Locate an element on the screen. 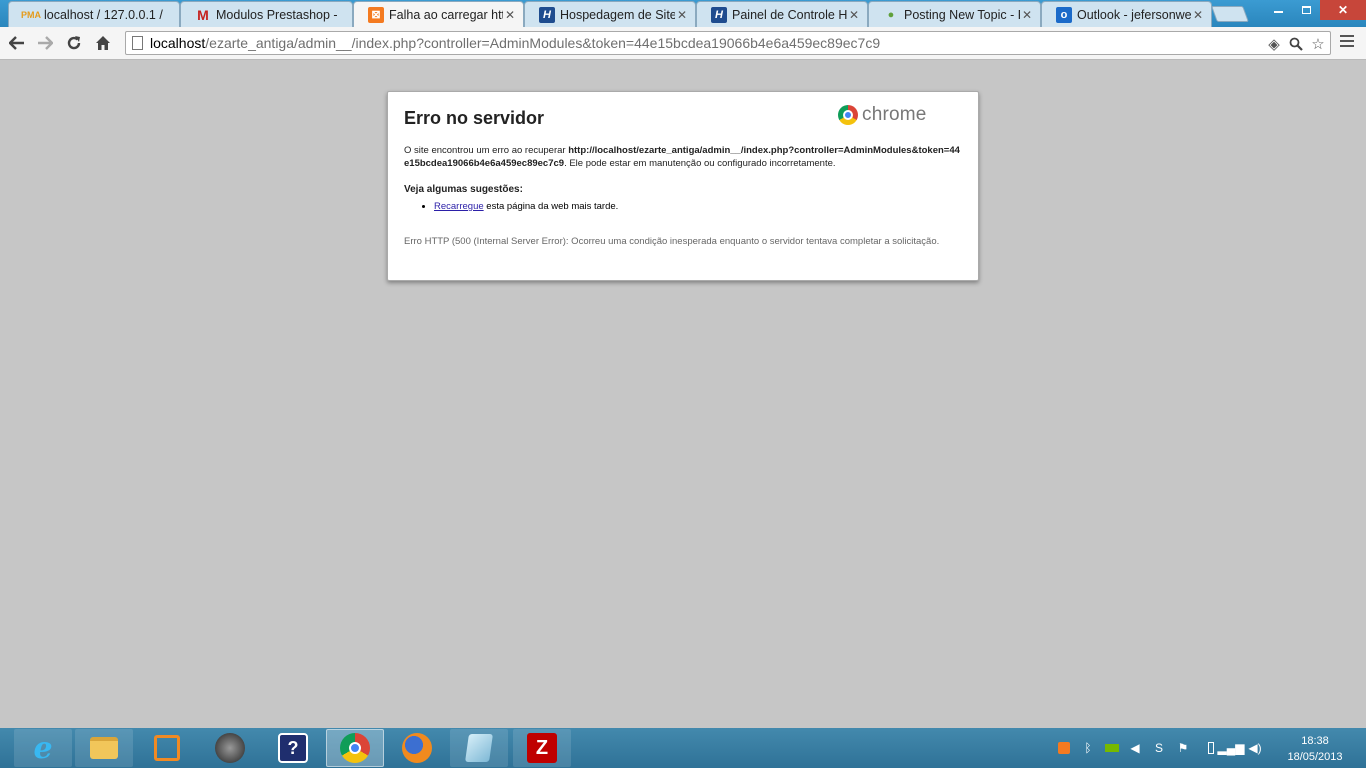 The height and width of the screenshot is (768, 1366). back-button is located at coordinates (17, 43).